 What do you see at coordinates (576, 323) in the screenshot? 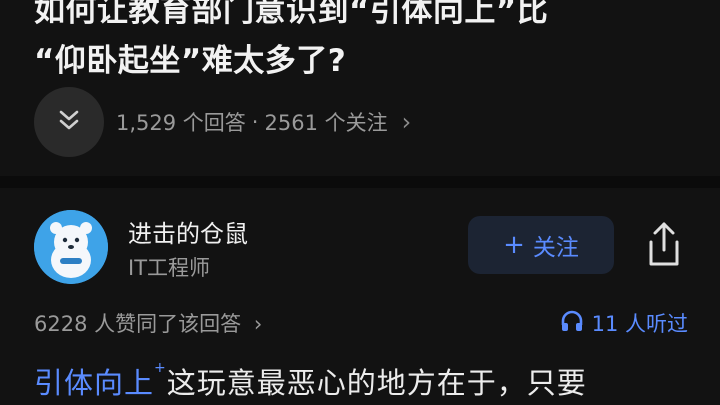
I see `headphones-icon` at bounding box center [576, 323].